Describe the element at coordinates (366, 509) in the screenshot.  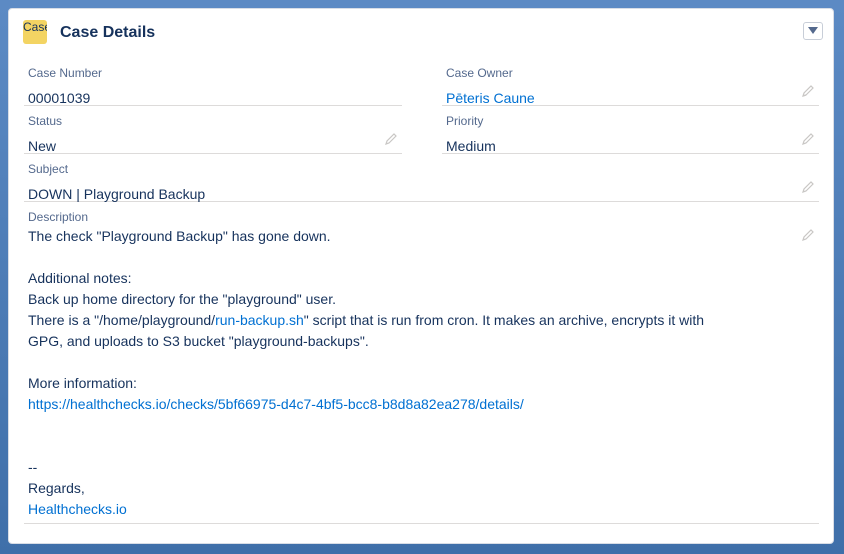
I see `healthchecks-link: Healthchecks.io` at that location.